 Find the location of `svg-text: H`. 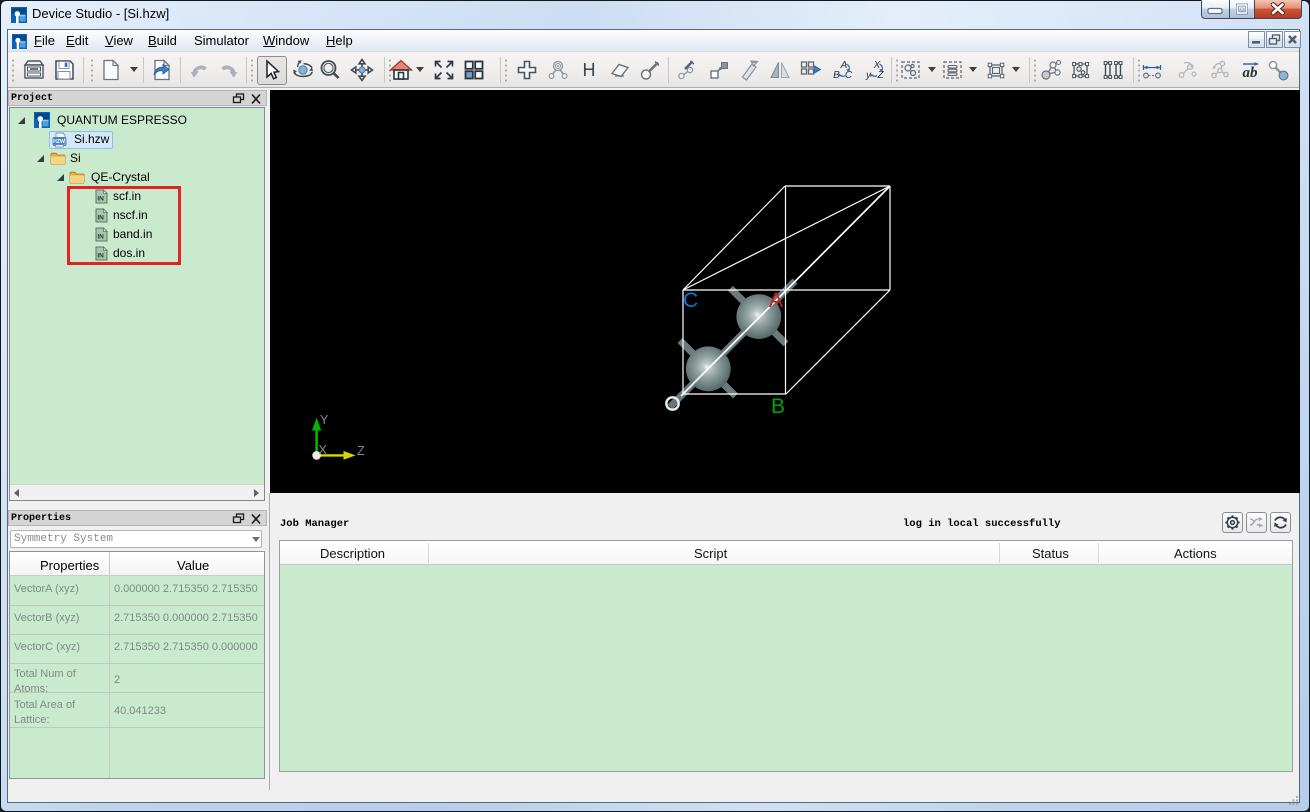

svg-text: H is located at coordinates (589, 70).